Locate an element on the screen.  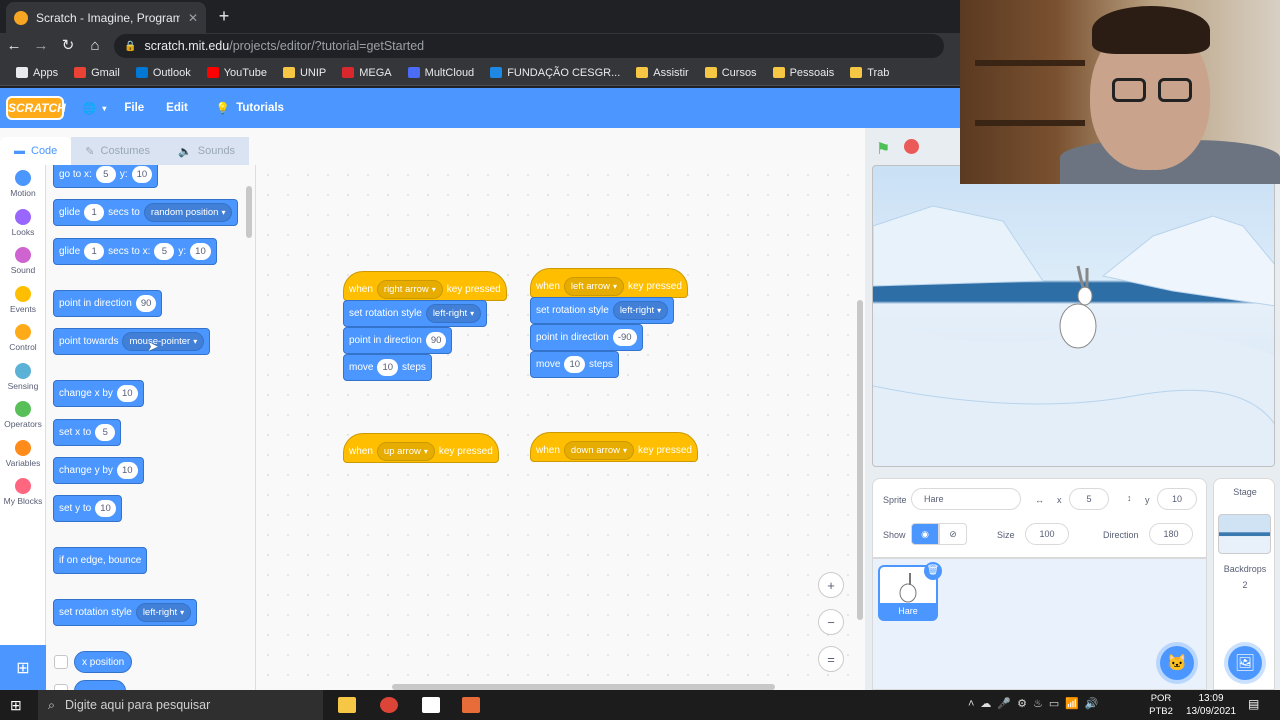
stage-canvas is located at coordinates (1073, 316).